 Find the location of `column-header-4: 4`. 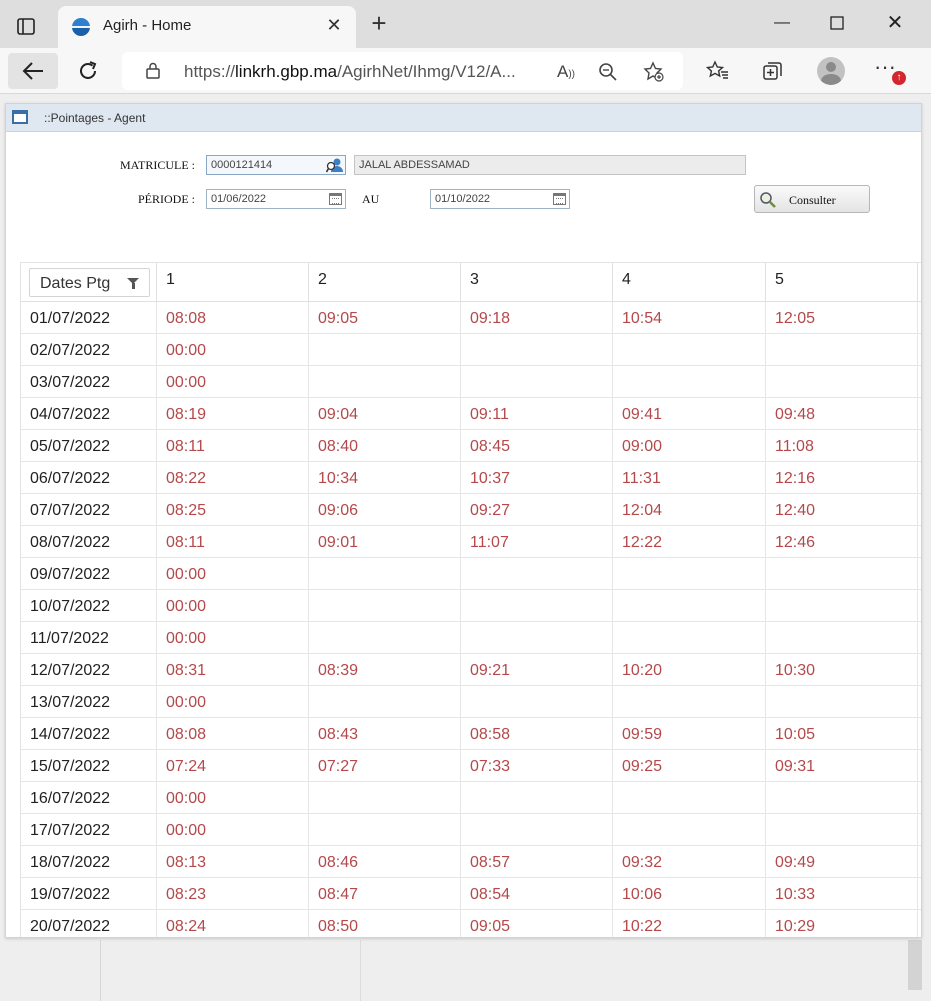

column-header-4: 4 is located at coordinates (689, 282).